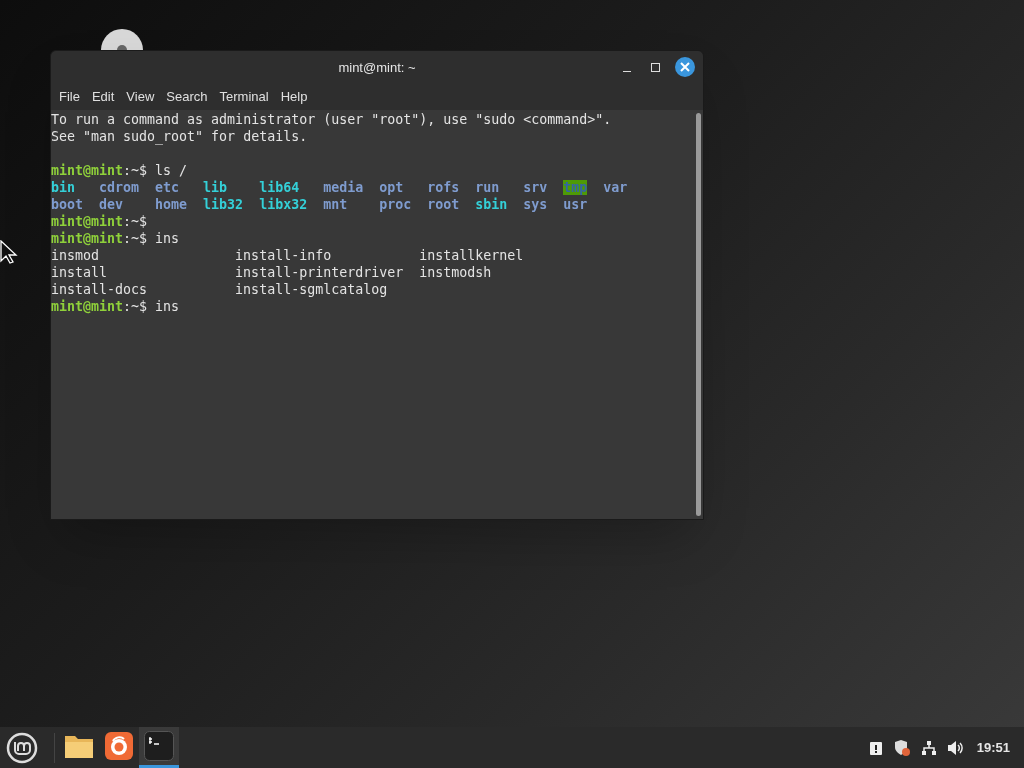 This screenshot has width=1024, height=768. What do you see at coordinates (443, 204) in the screenshot?
I see `directory-name: root` at bounding box center [443, 204].